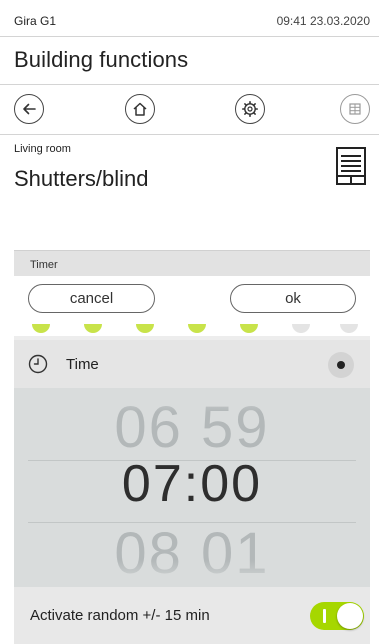 The height and width of the screenshot is (644, 379). I want to click on grid-button, so click(355, 109).